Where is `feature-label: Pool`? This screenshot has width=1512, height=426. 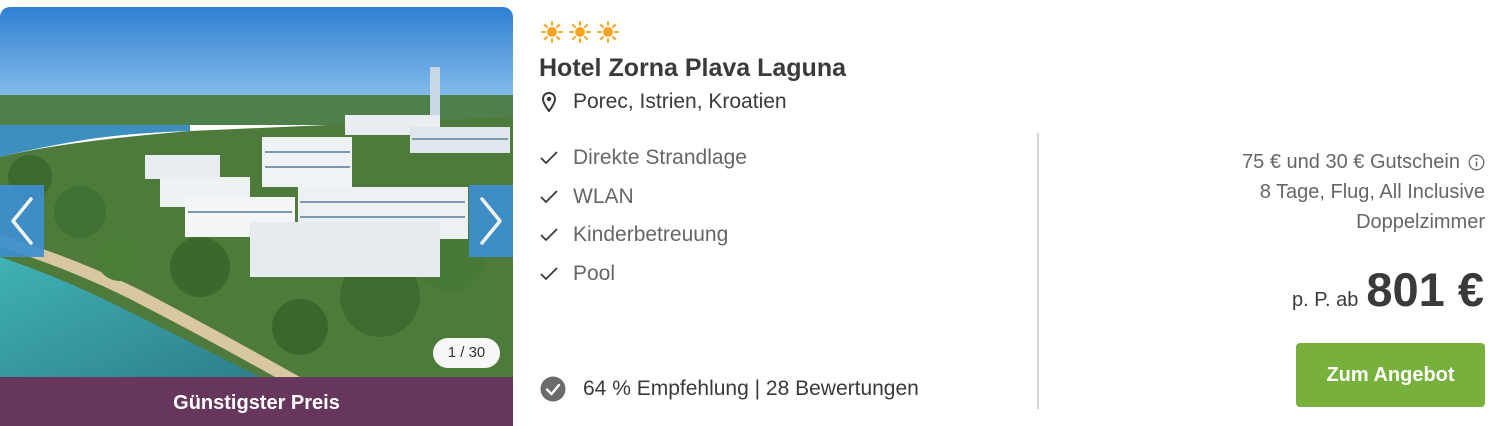 feature-label: Pool is located at coordinates (594, 273).